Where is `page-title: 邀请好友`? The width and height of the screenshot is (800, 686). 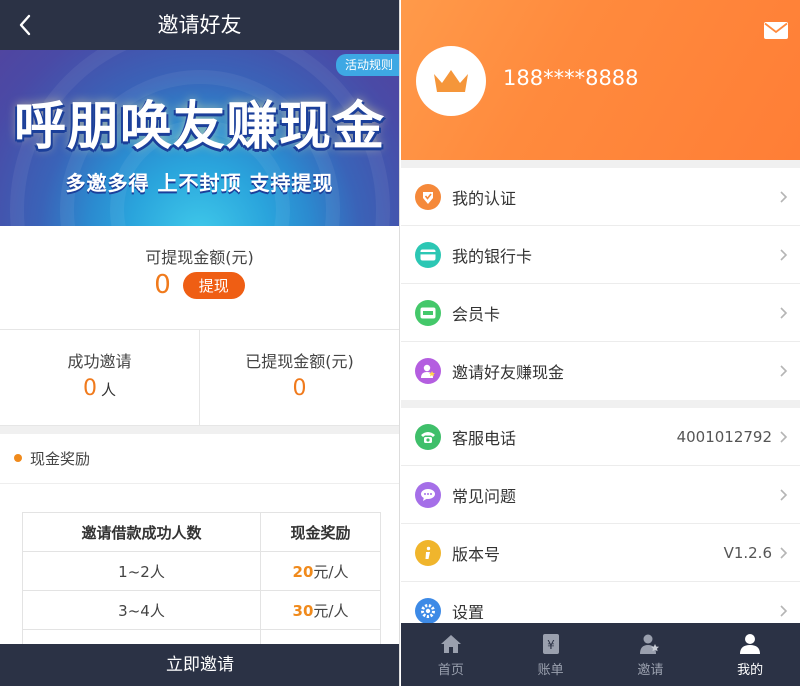 page-title: 邀请好友 is located at coordinates (199, 25).